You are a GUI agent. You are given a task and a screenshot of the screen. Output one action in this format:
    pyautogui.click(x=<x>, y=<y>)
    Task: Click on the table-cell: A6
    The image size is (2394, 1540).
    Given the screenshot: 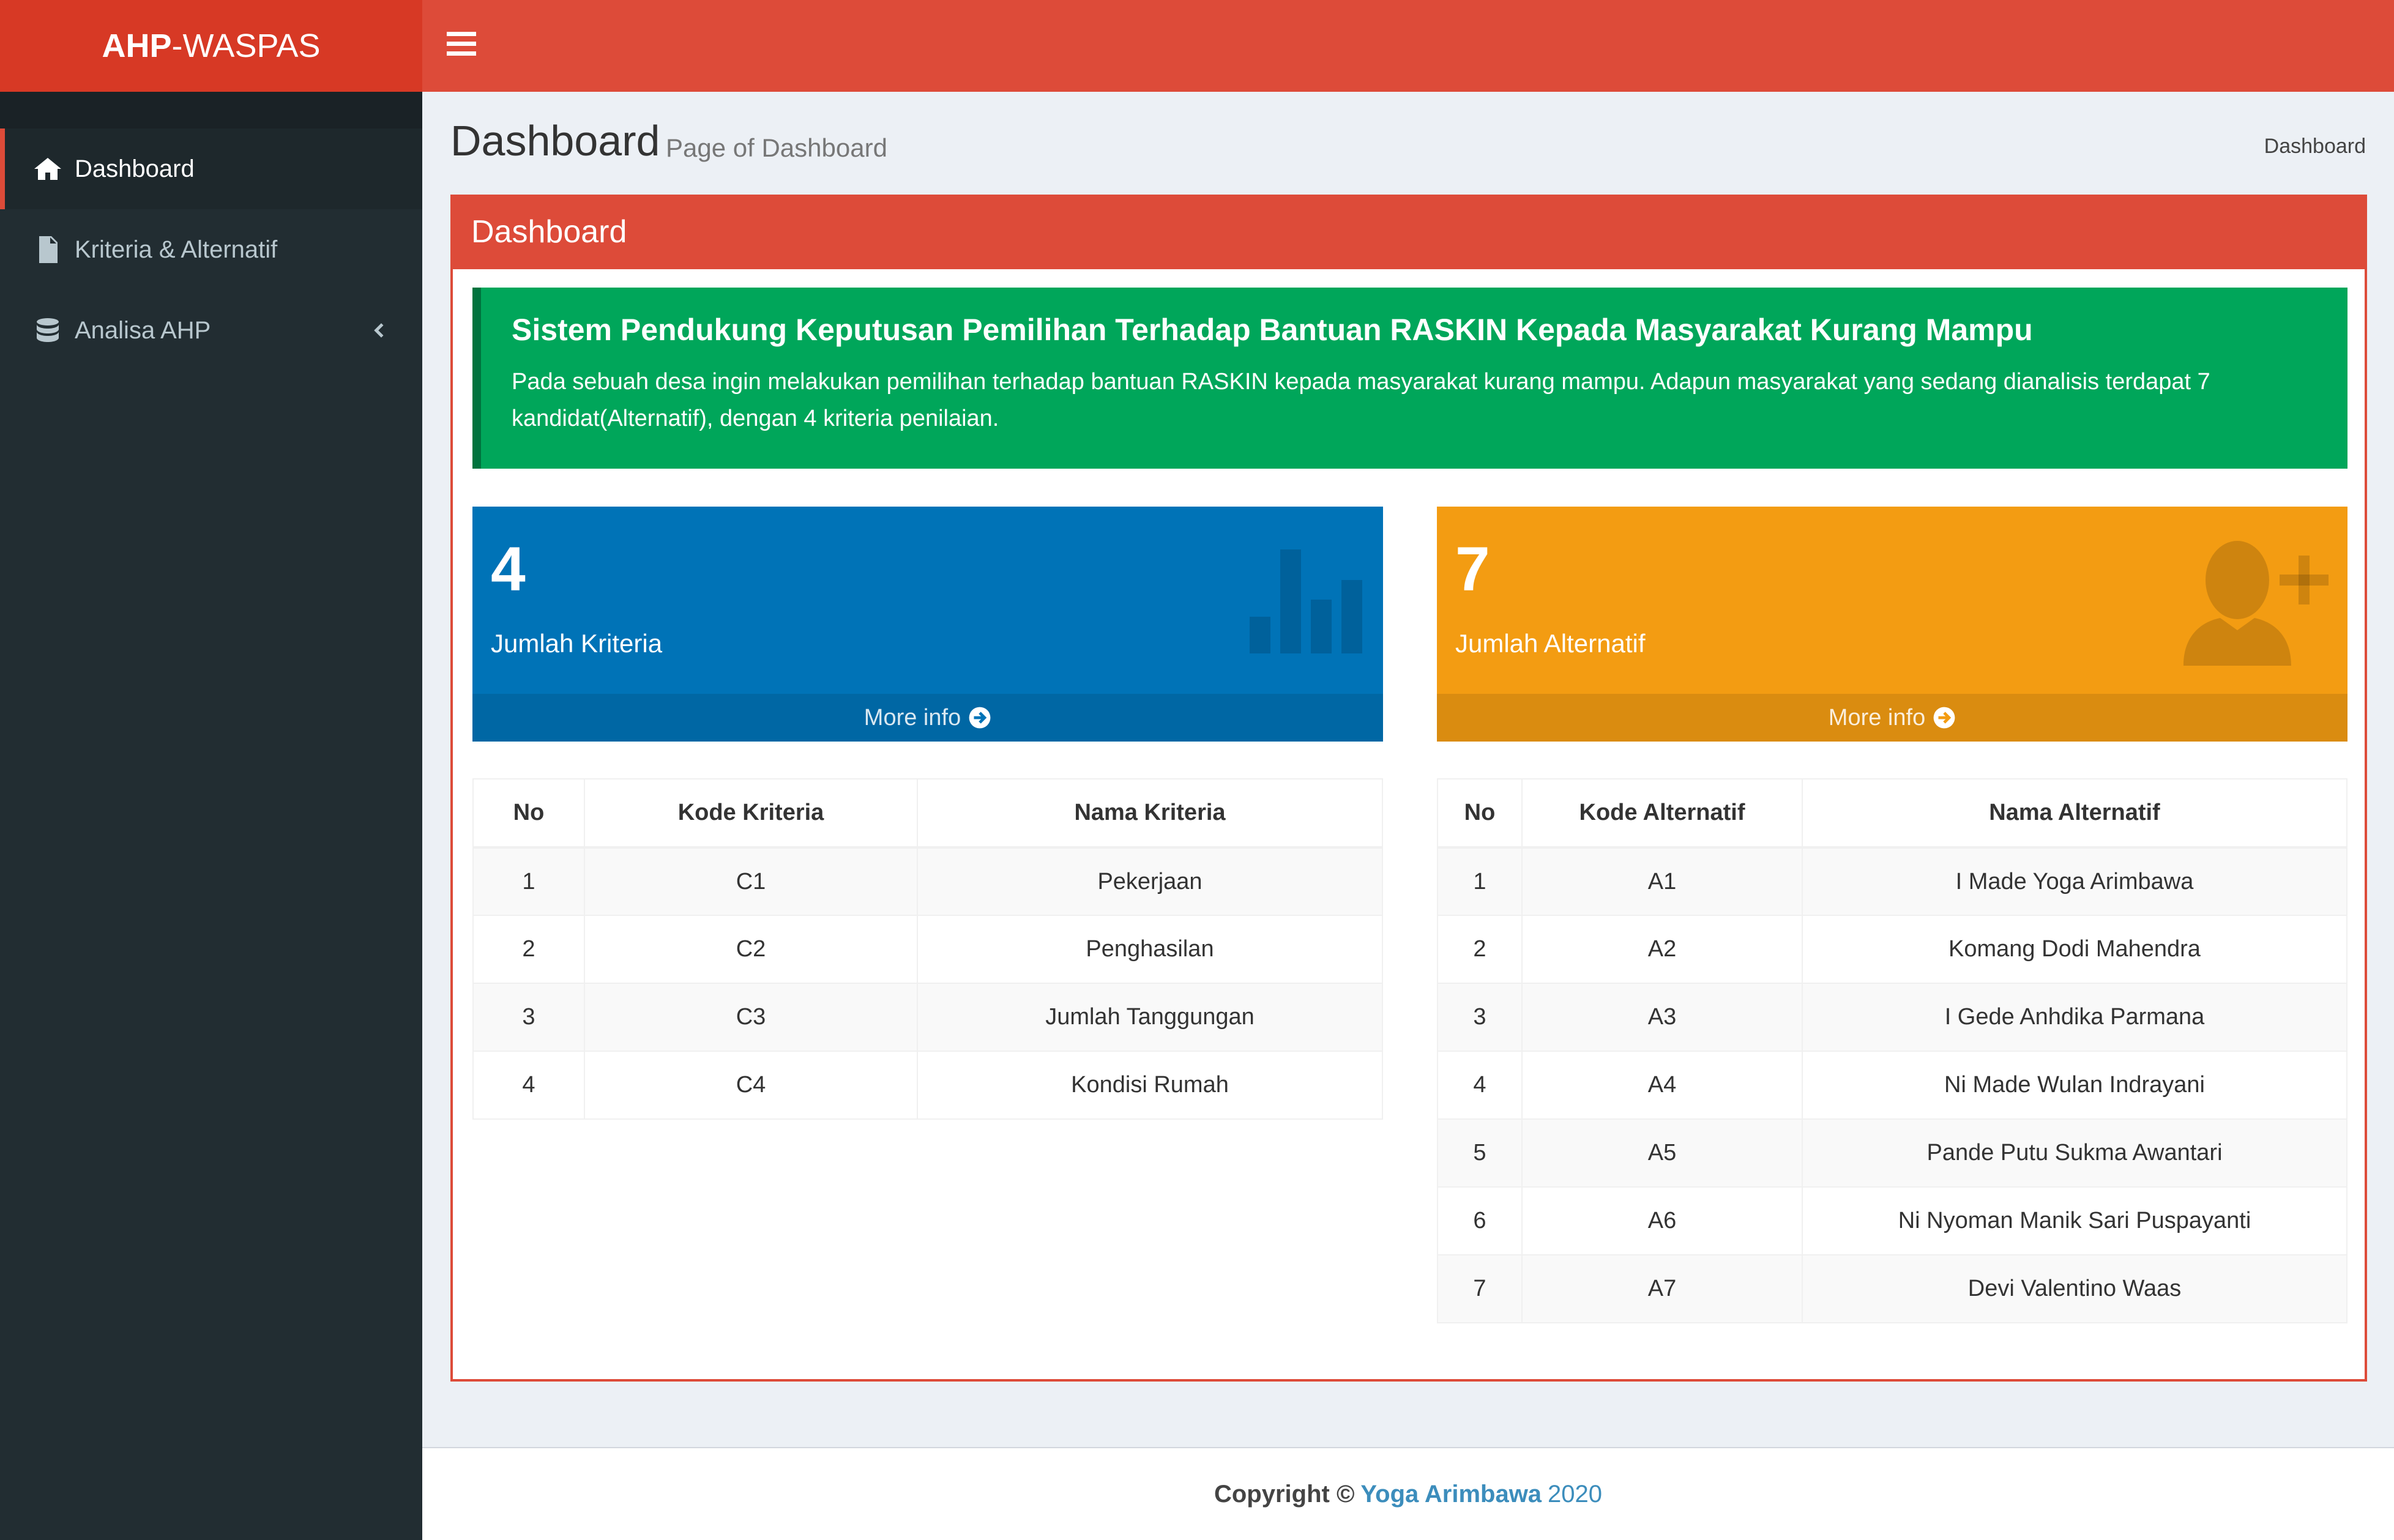 What is the action you would take?
    pyautogui.click(x=1662, y=1220)
    